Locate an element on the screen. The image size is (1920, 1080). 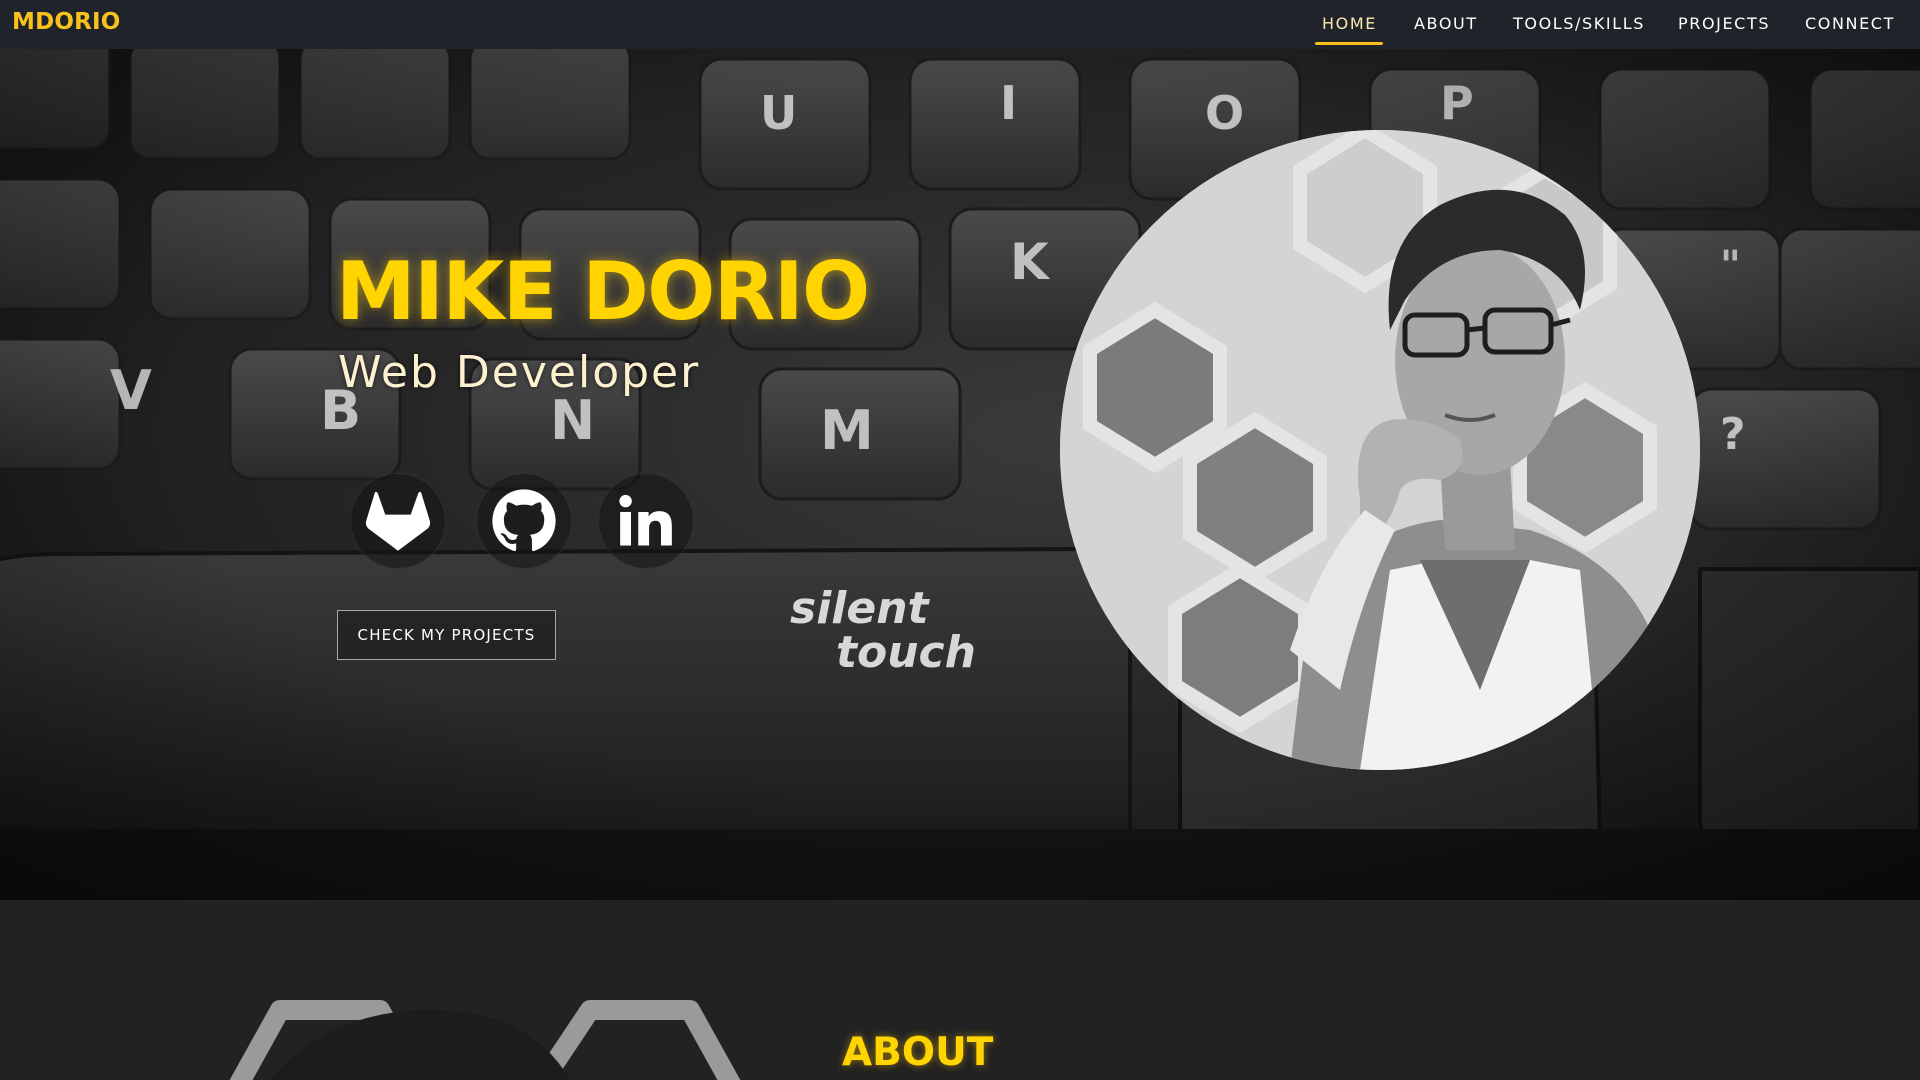
linkedin-link is located at coordinates (646, 521).